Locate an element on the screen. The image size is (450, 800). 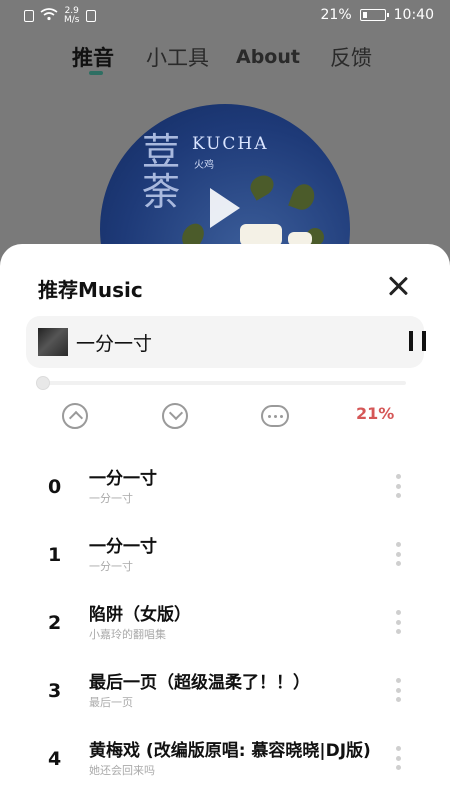
now-playing-thumbnail is located at coordinates (53, 342).